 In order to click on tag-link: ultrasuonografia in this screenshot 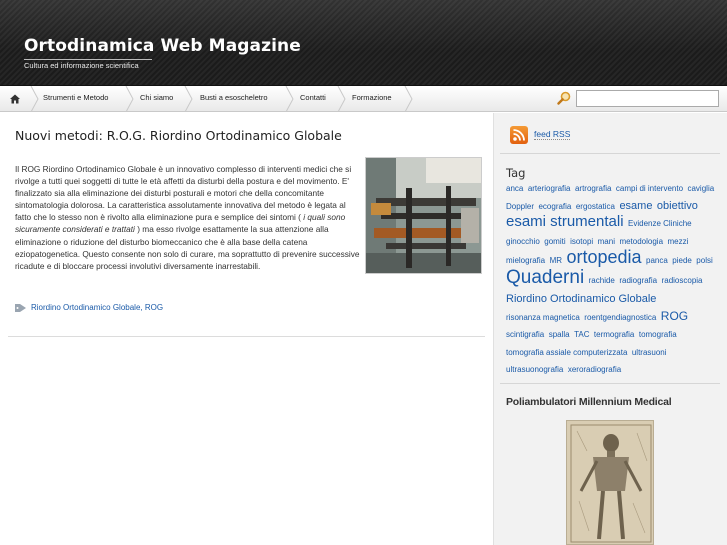, I will do `click(534, 370)`.